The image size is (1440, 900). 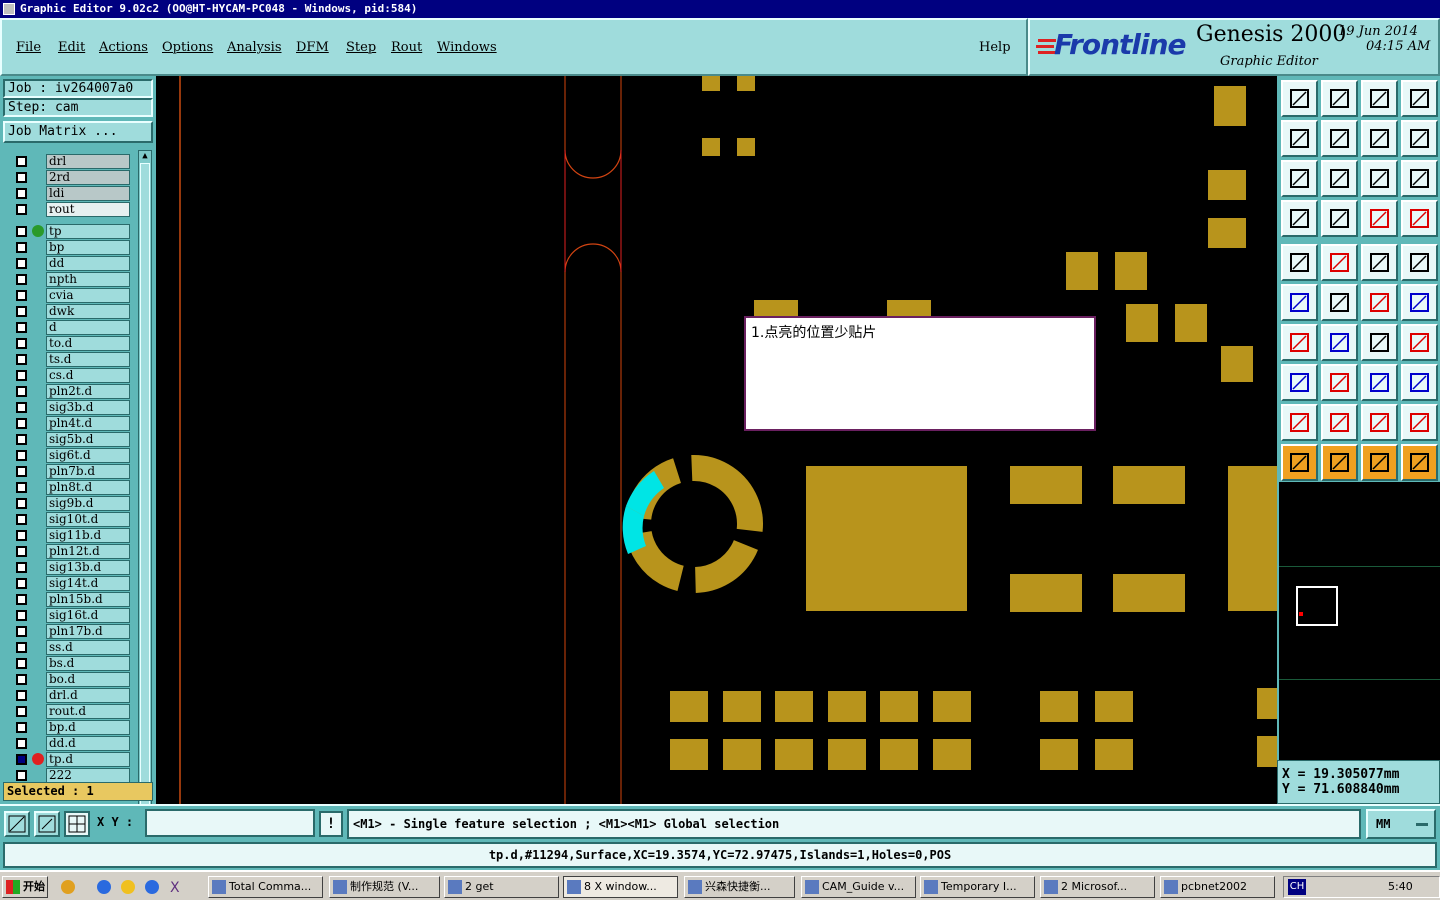 What do you see at coordinates (230, 823) in the screenshot?
I see `xy-input` at bounding box center [230, 823].